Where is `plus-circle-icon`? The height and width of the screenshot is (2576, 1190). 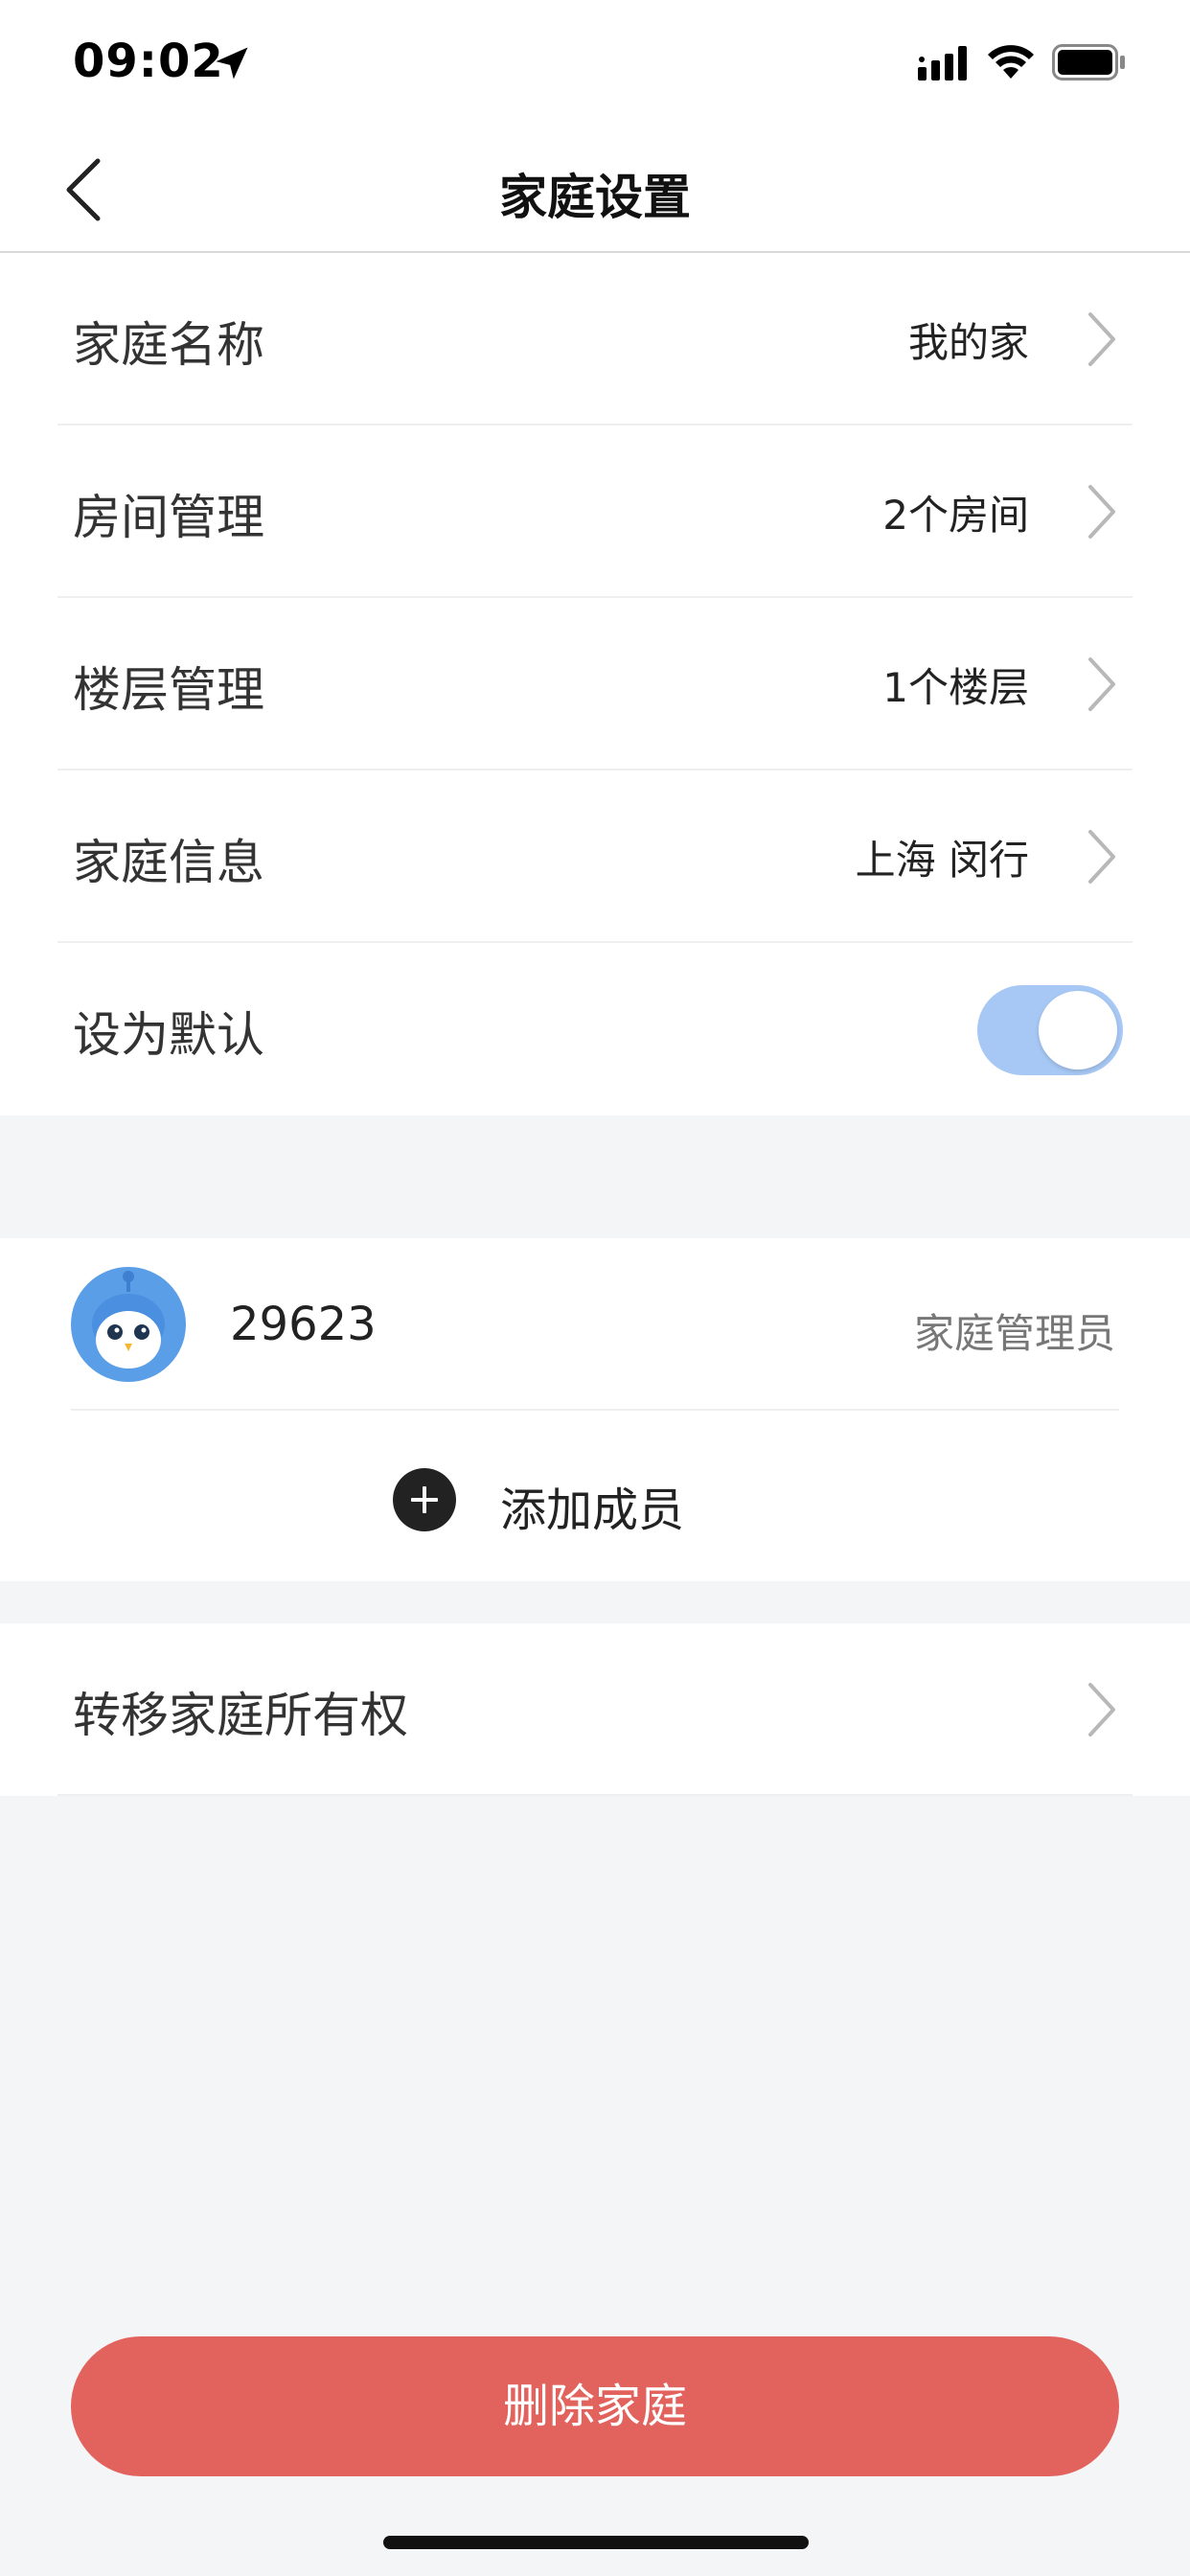 plus-circle-icon is located at coordinates (425, 1499).